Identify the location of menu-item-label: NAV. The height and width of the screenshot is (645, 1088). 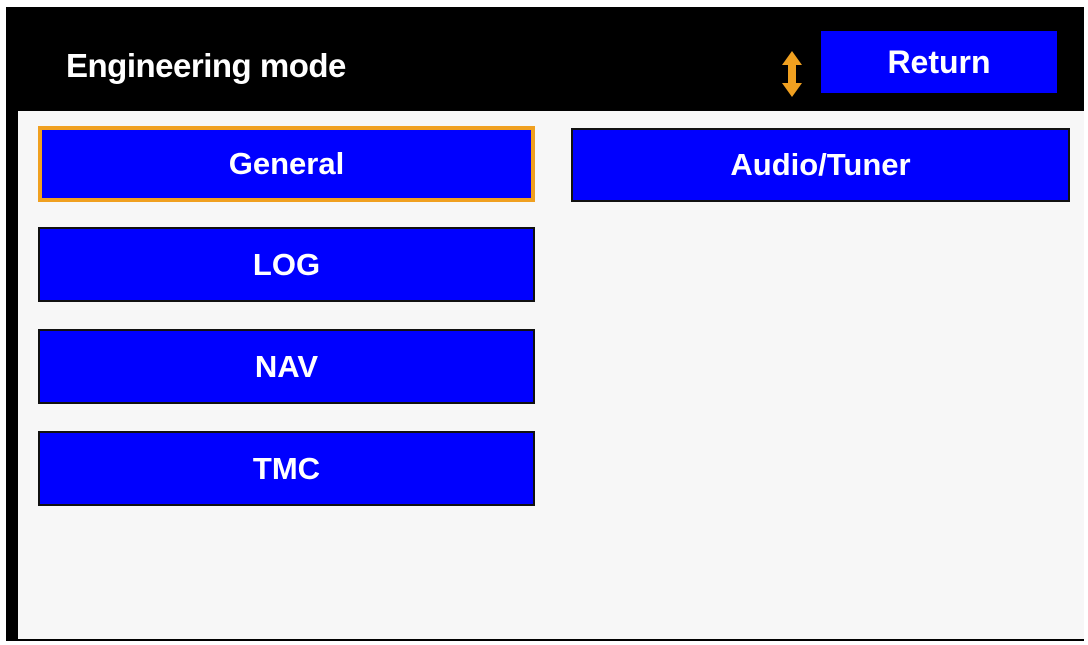
(286, 366).